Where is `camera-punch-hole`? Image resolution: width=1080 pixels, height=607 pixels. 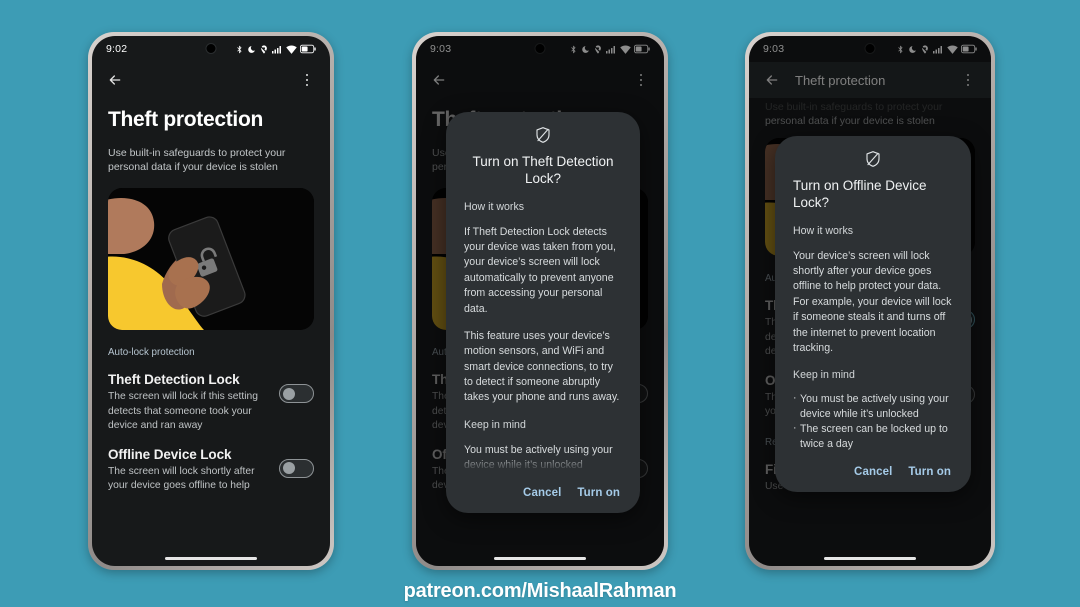
camera-punch-hole is located at coordinates (211, 48).